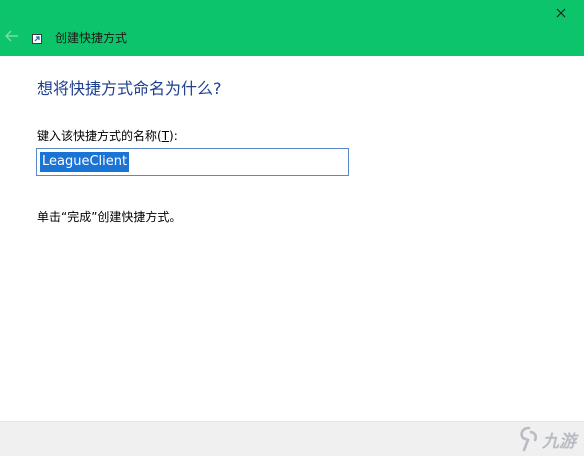 The width and height of the screenshot is (584, 456). I want to click on label-suffix: ):, so click(173, 136).